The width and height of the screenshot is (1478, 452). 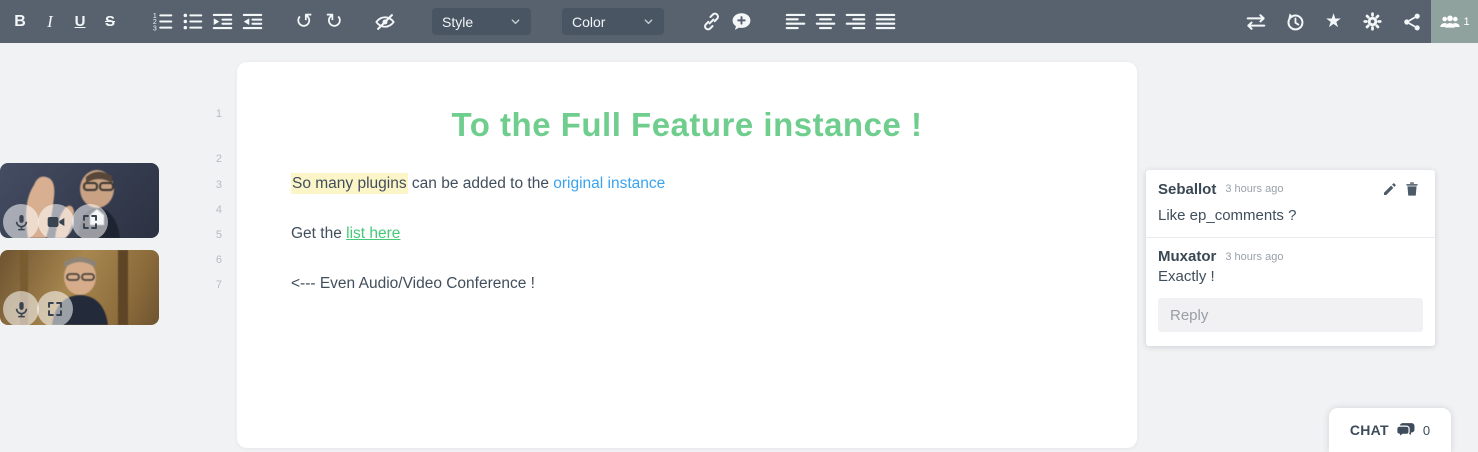 I want to click on edit-comment-button, so click(x=1390, y=189).